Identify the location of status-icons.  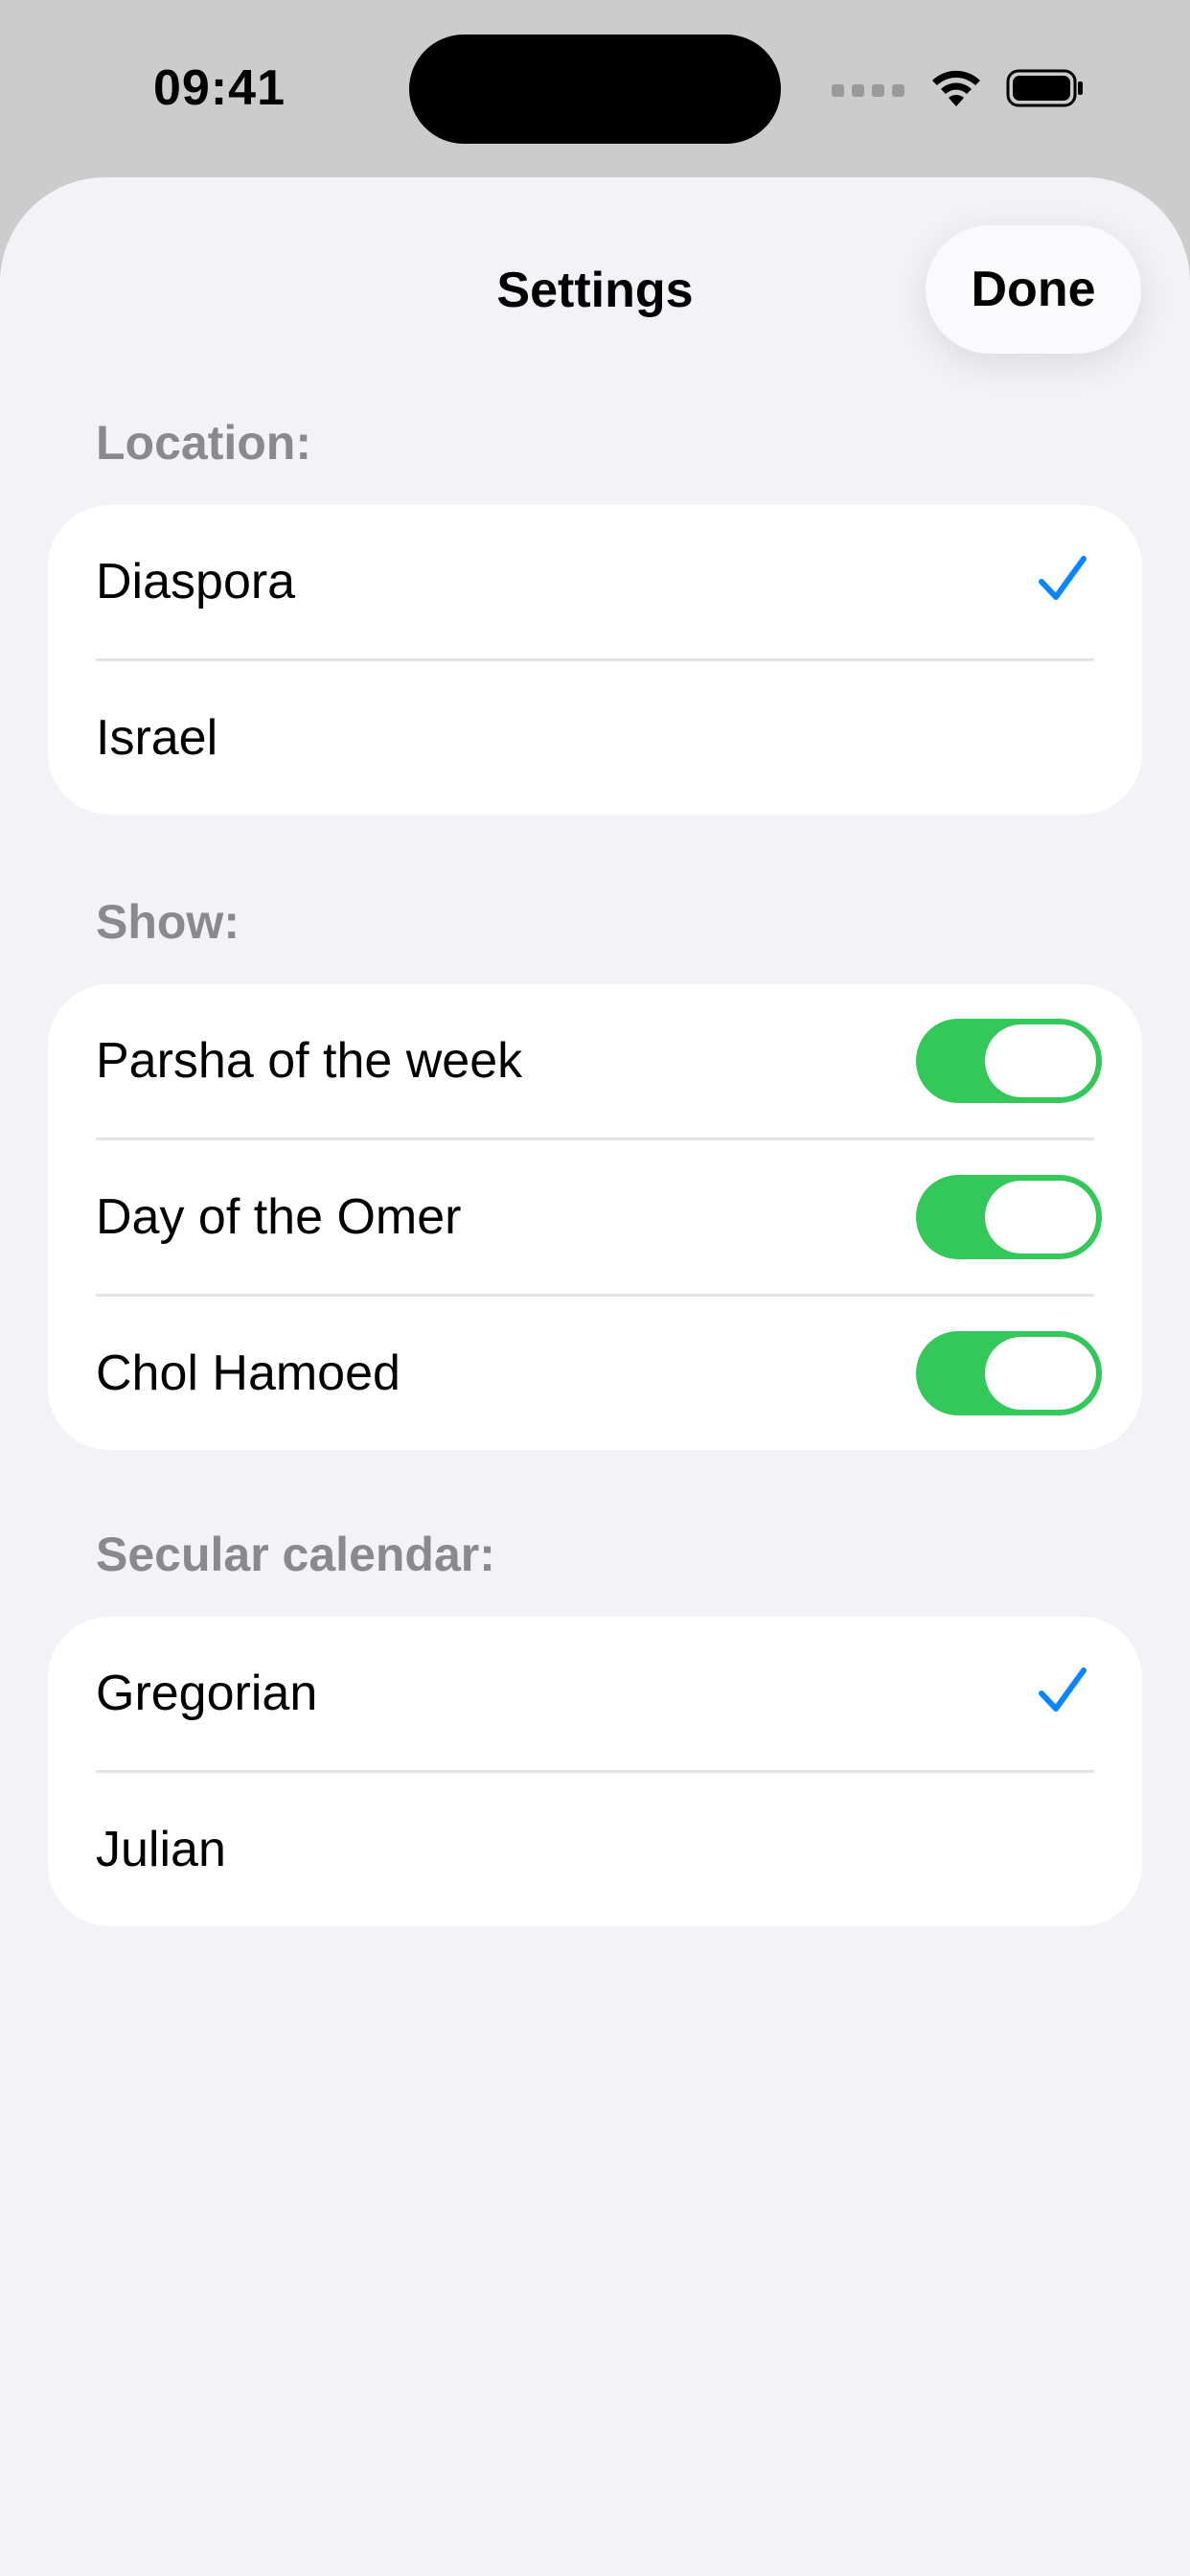
(959, 90).